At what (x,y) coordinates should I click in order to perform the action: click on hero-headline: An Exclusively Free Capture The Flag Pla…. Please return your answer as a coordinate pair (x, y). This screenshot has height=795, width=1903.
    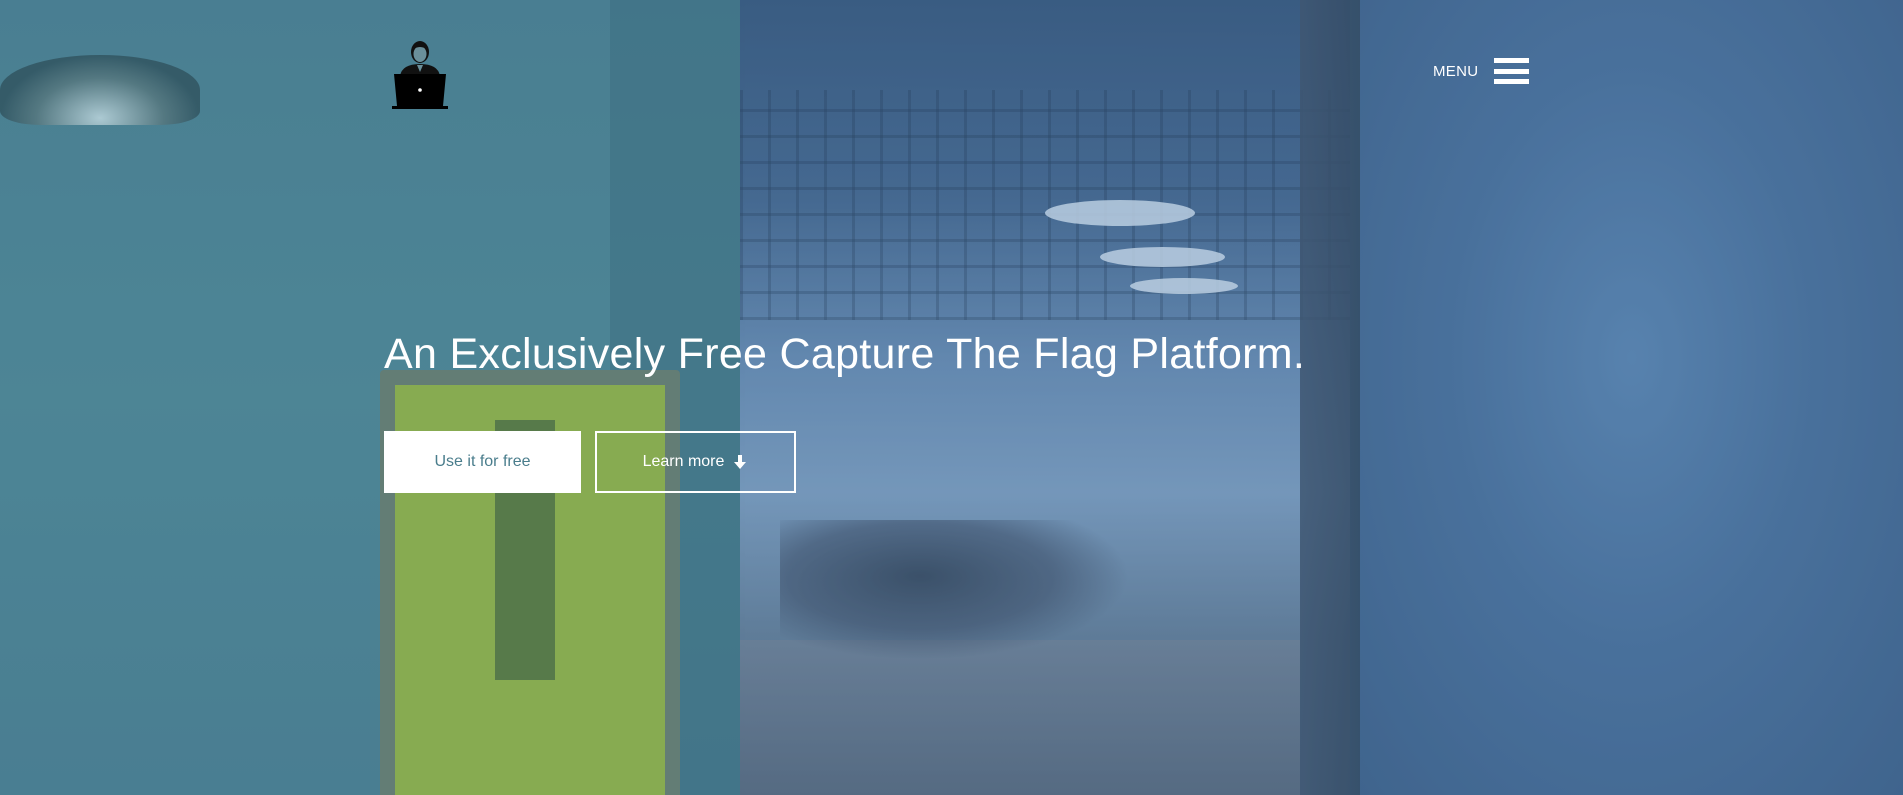
    Looking at the image, I should click on (845, 354).